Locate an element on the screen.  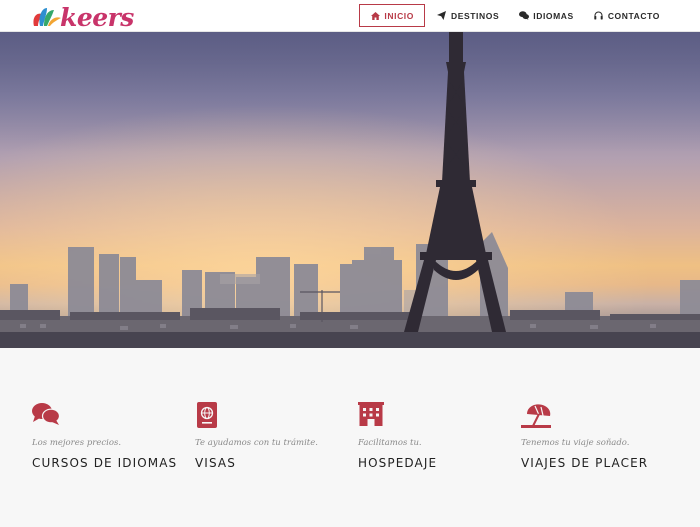
feature-subtitle: Los mejores precios. is located at coordinates (77, 443).